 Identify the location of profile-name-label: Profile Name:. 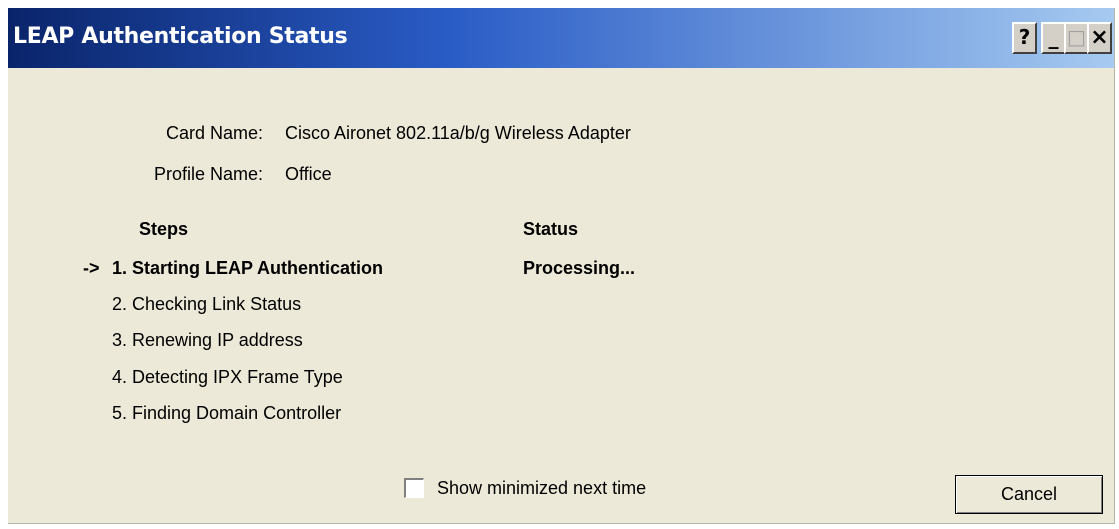
(208, 174).